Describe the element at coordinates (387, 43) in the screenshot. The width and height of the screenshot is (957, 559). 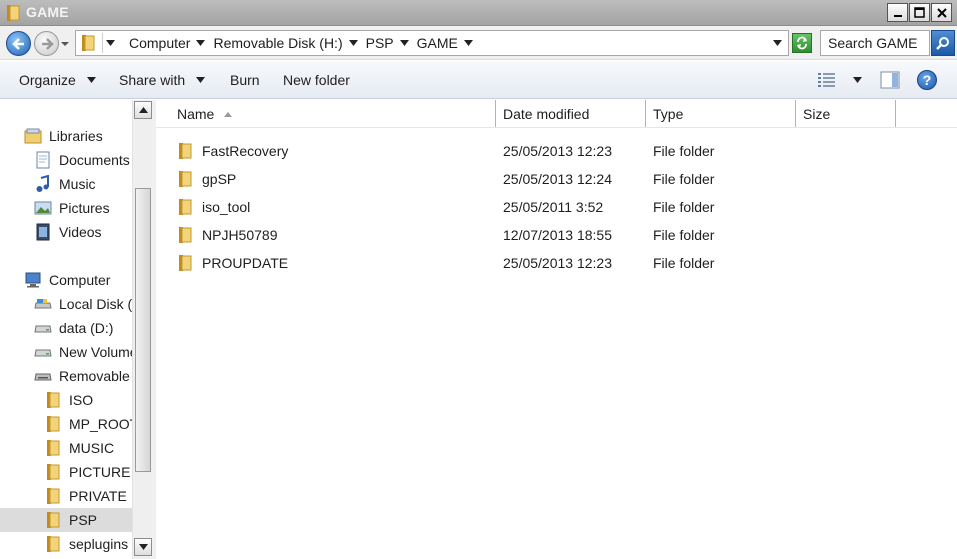
I see `breadcrumb-psp: PSP` at that location.